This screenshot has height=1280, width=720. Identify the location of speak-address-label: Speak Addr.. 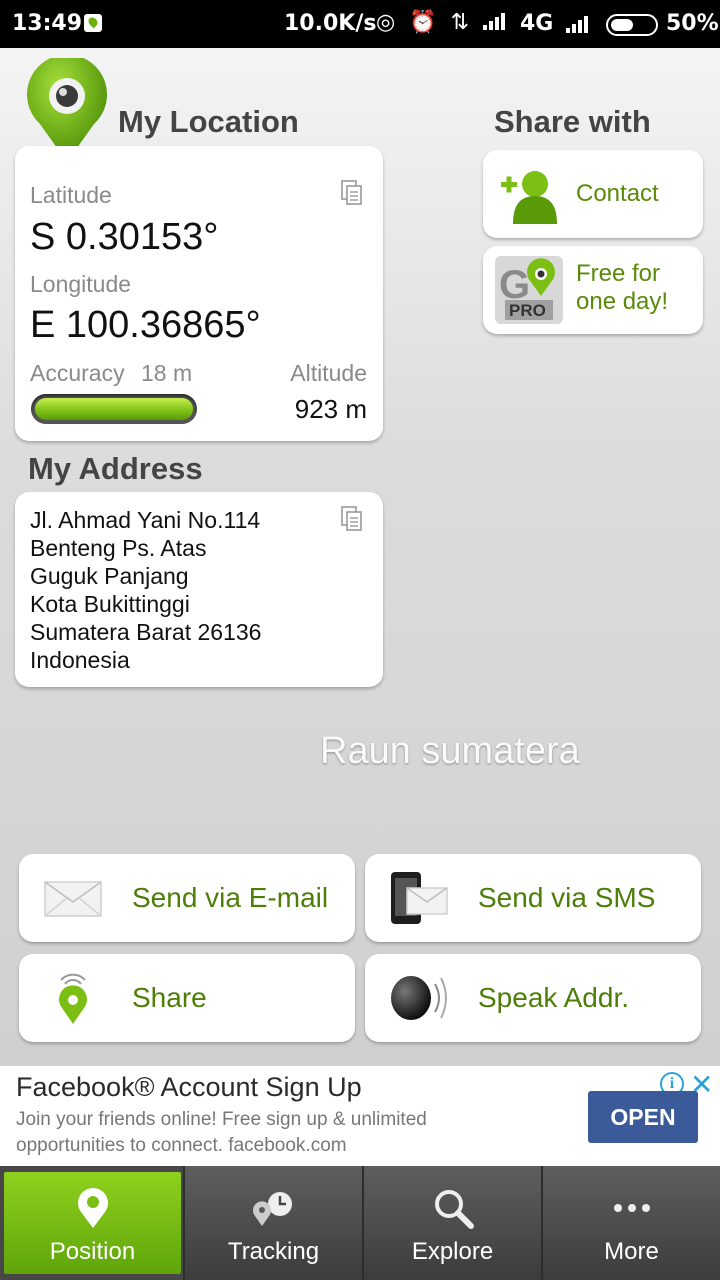
(554, 997).